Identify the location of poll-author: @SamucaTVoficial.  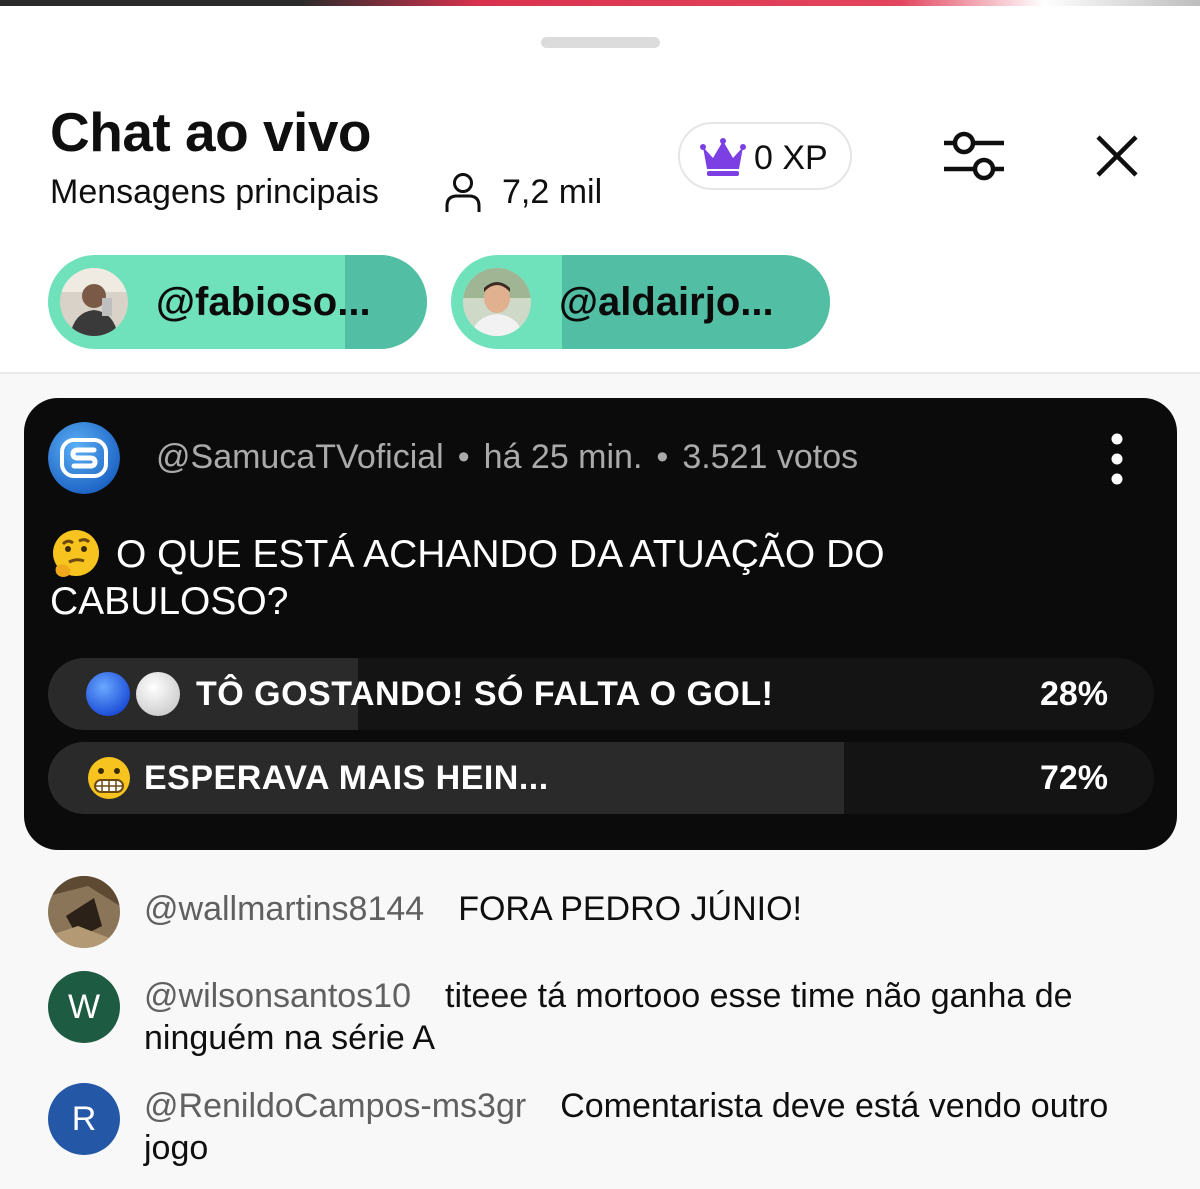
(300, 457).